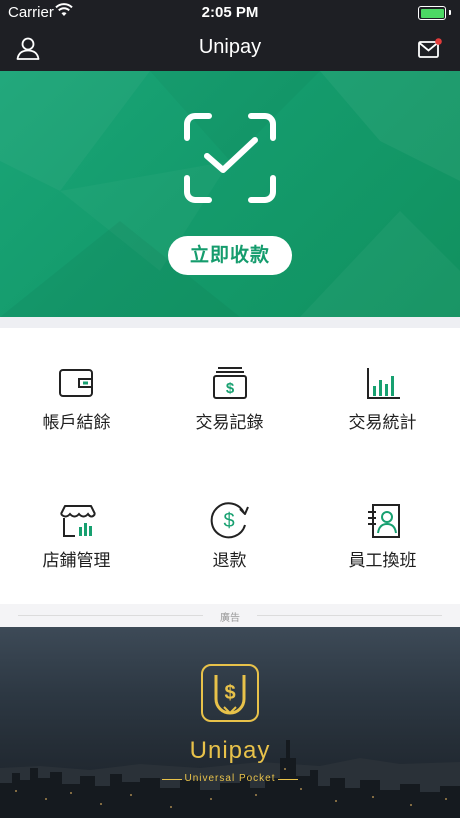 Image resolution: width=460 pixels, height=818 pixels. Describe the element at coordinates (383, 383) in the screenshot. I see `bar-chart-icon` at that location.